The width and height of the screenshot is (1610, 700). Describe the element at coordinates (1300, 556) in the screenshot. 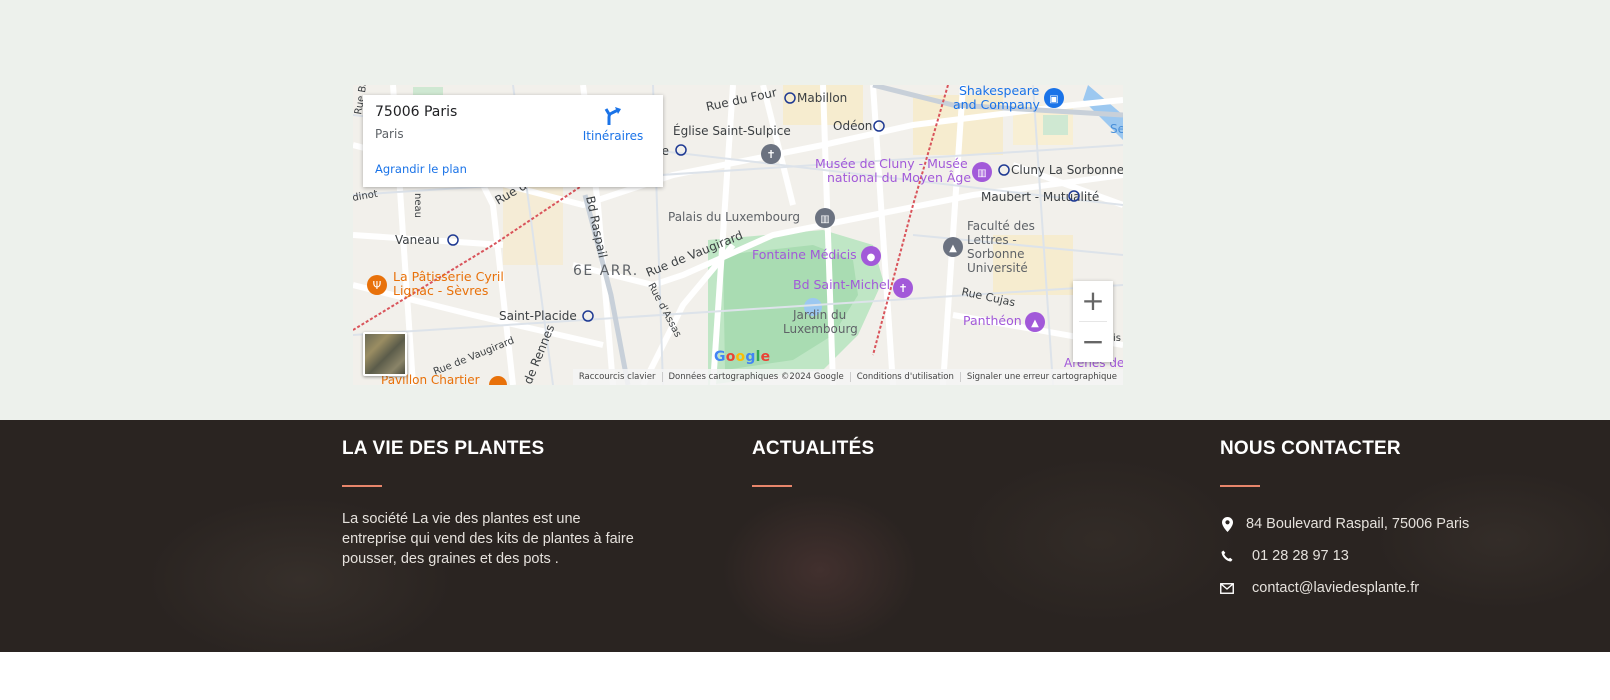

I see `contact-phone-text: 01 28 28 97 13` at that location.